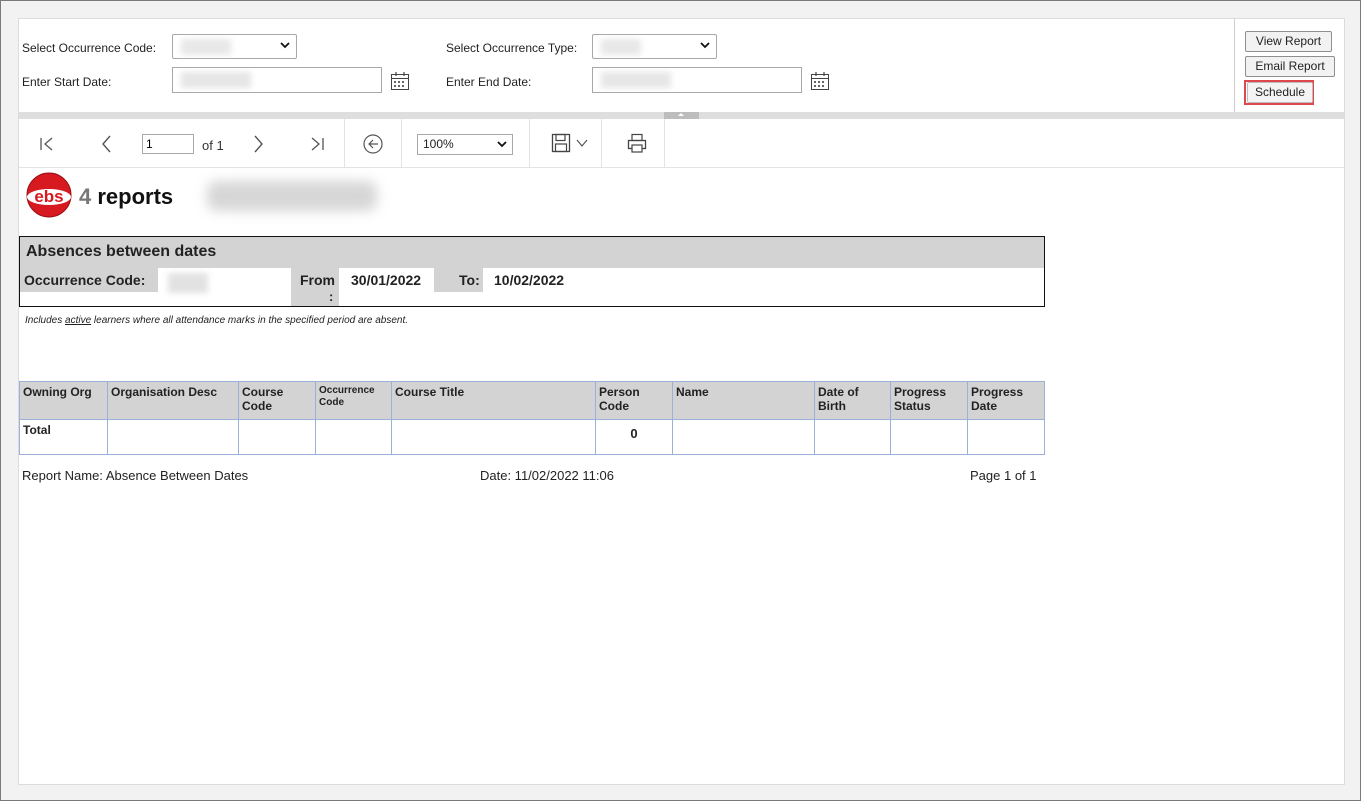  I want to click on table-total-row: Total 0, so click(532, 437).